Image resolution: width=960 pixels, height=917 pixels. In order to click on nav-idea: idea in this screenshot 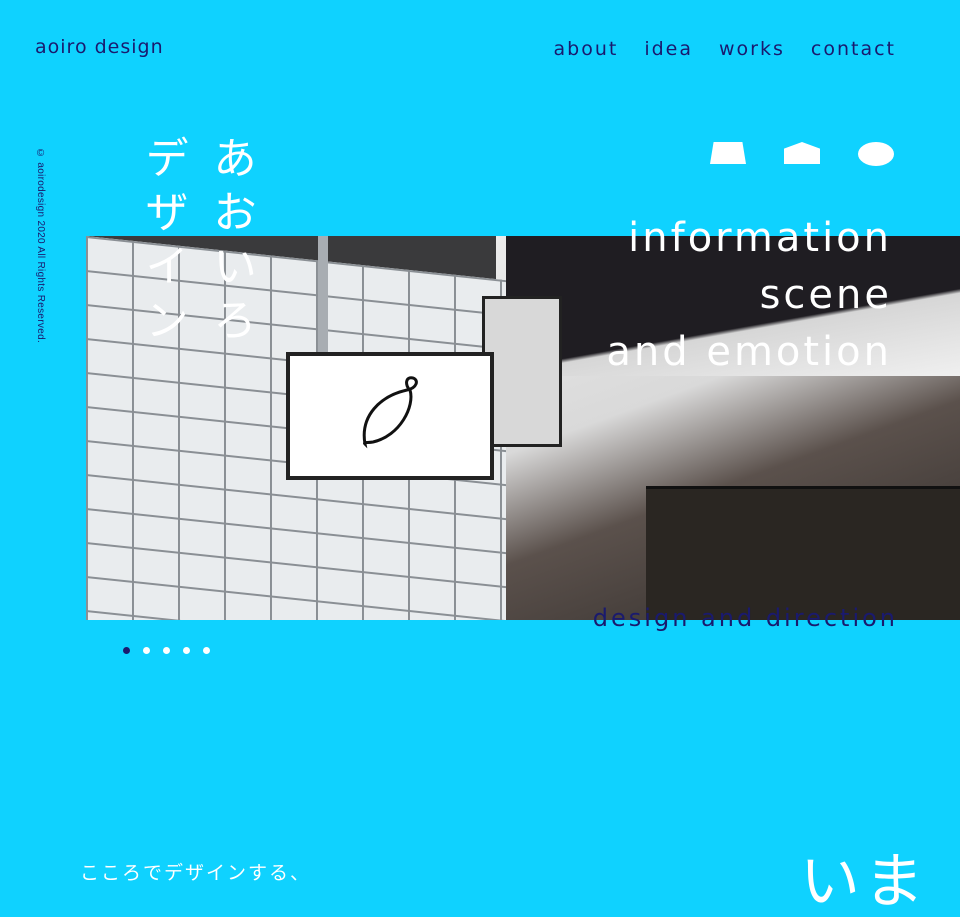, I will do `click(668, 49)`.